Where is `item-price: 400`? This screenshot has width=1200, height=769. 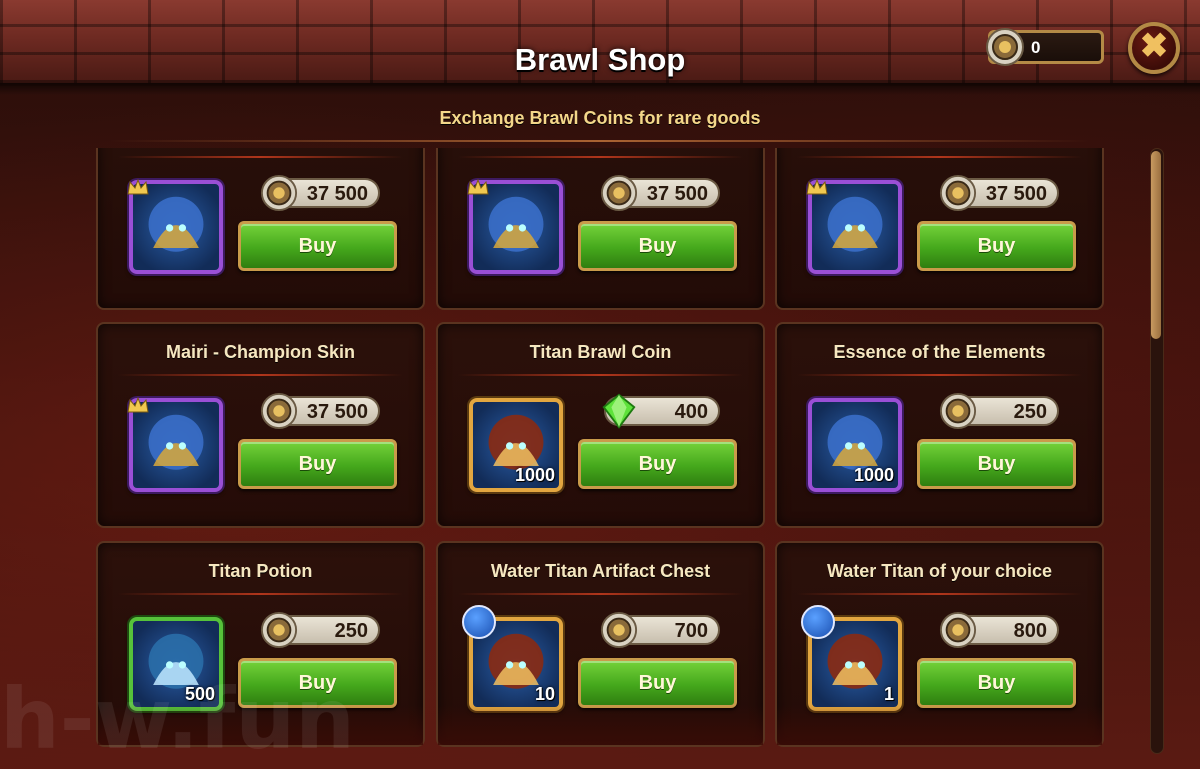
item-price: 400 is located at coordinates (661, 411).